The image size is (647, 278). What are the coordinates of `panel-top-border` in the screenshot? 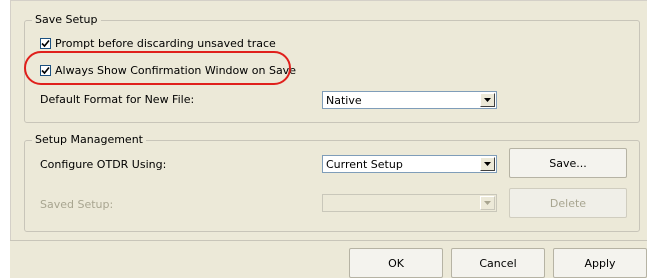 It's located at (328, 0).